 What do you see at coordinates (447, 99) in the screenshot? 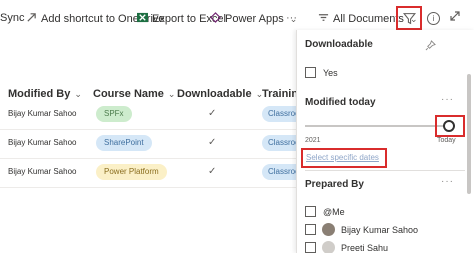
I see `modified-more-button: ···` at bounding box center [447, 99].